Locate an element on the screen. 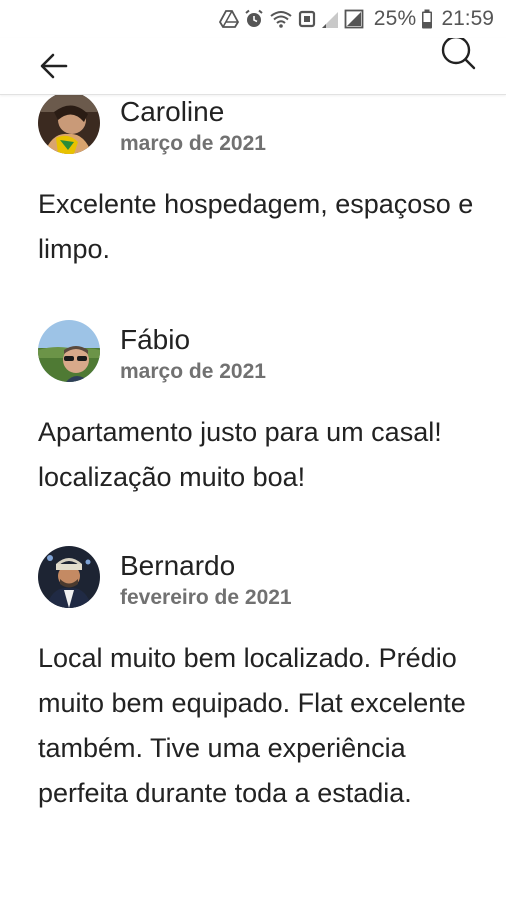 The height and width of the screenshot is (900, 506). signal-weak-icon is located at coordinates (329, 20).